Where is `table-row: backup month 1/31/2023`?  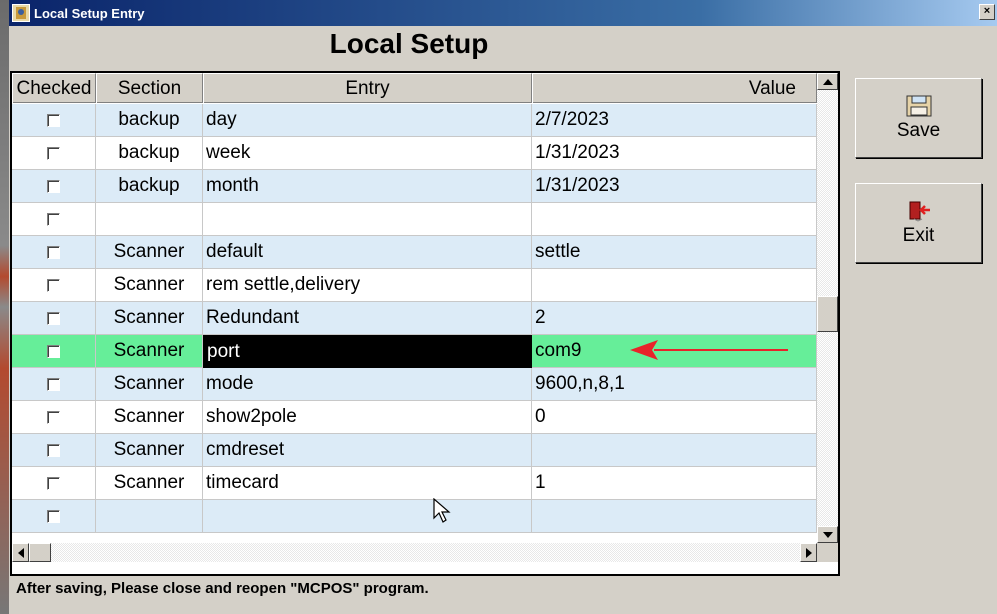 table-row: backup month 1/31/2023 is located at coordinates (414, 186).